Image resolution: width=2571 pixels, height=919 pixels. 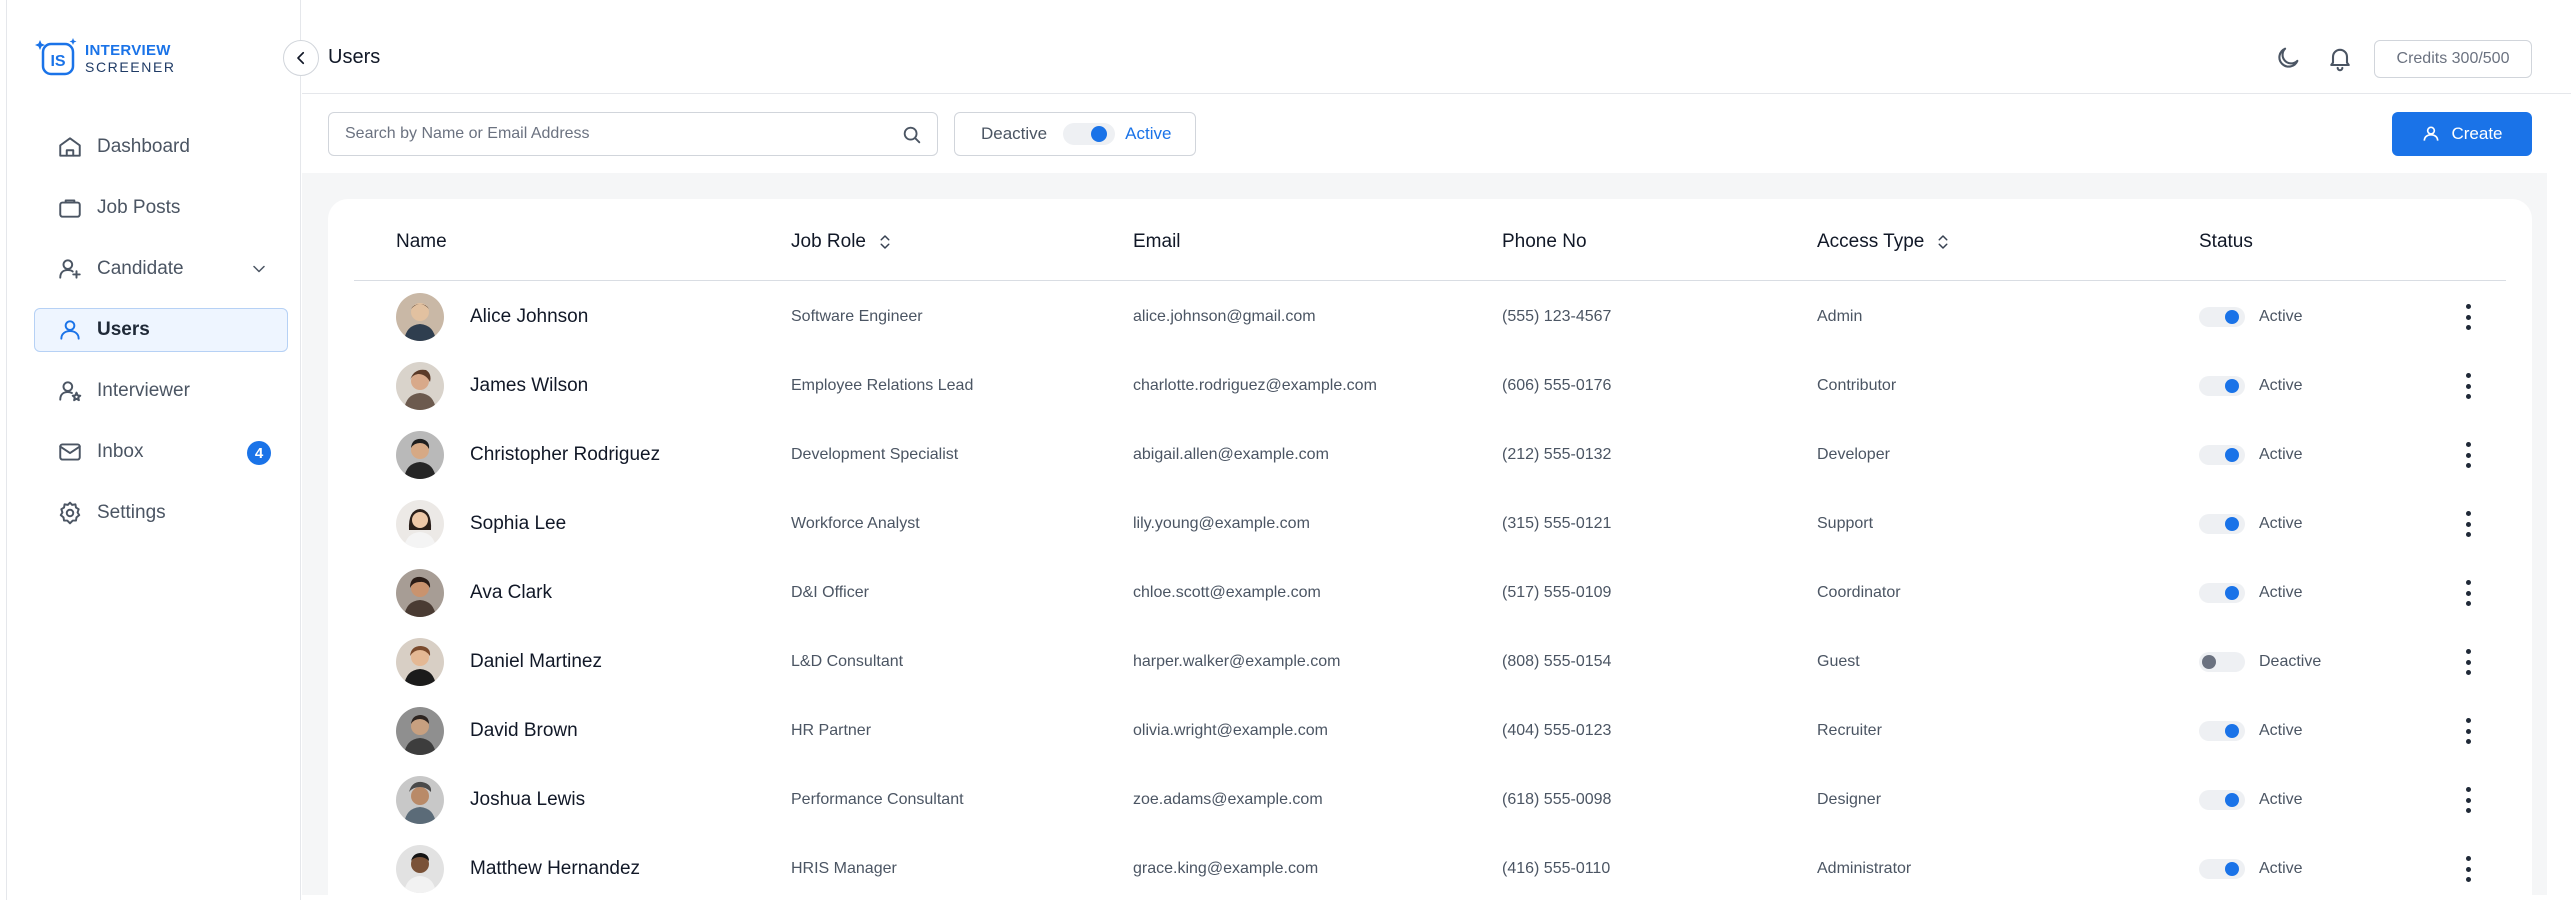 I want to click on logo-mark-icon: IS, so click(x=57, y=58).